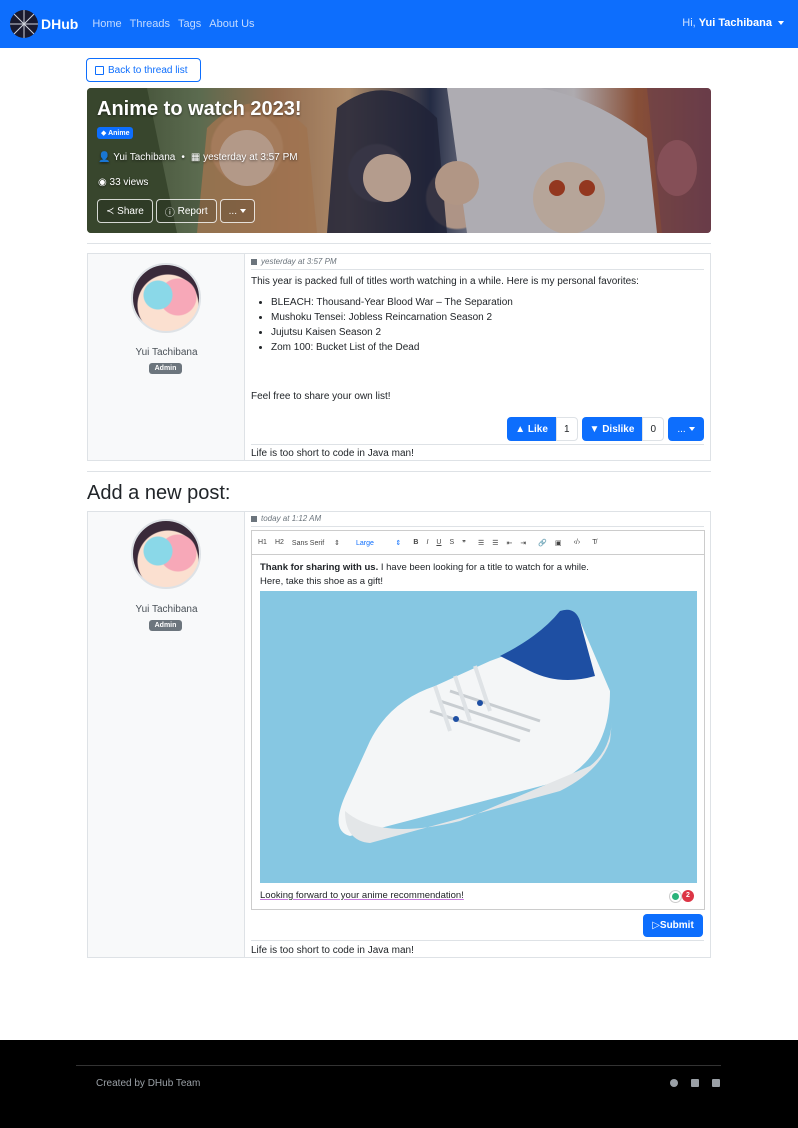 The height and width of the screenshot is (1128, 798). I want to click on like-button: ▲ Like, so click(531, 429).